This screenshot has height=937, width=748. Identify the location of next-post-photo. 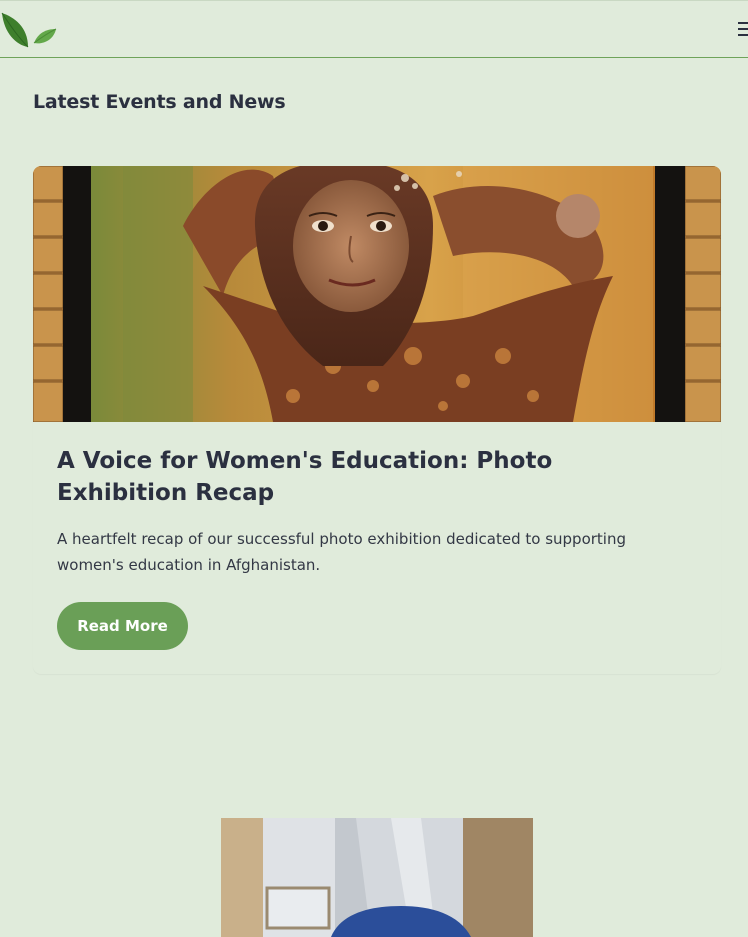
(377, 877).